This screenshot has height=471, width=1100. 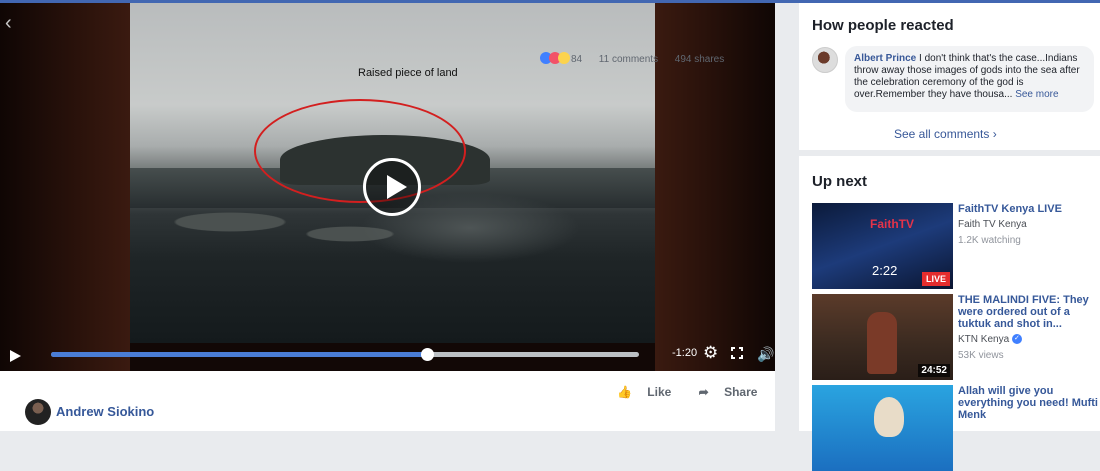 I want to click on live-badge: LIVE, so click(x=935, y=279).